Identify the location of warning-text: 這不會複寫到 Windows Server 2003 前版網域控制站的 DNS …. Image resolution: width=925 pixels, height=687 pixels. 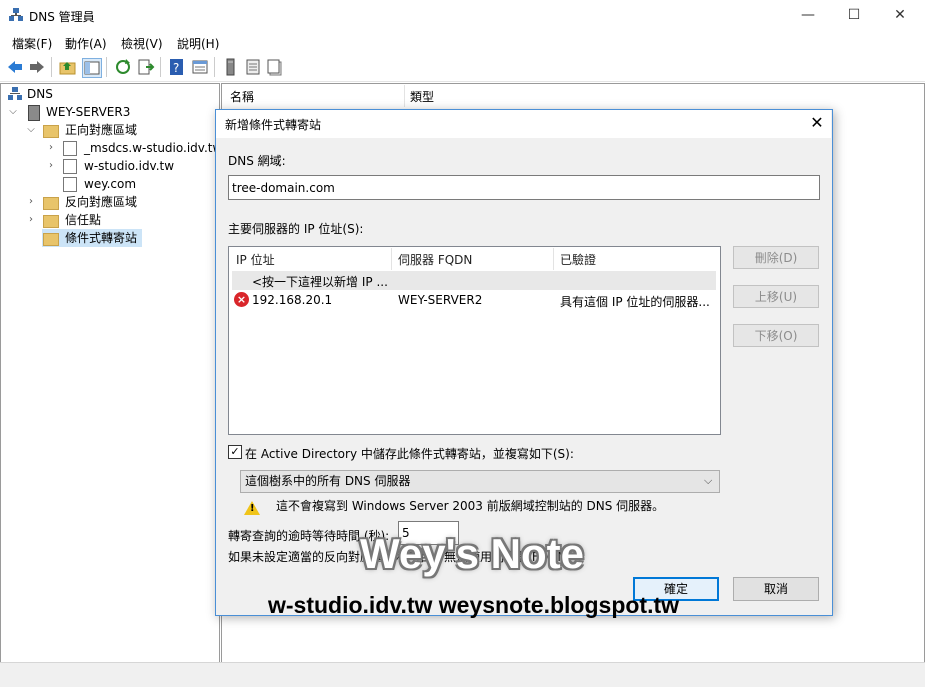
(470, 506).